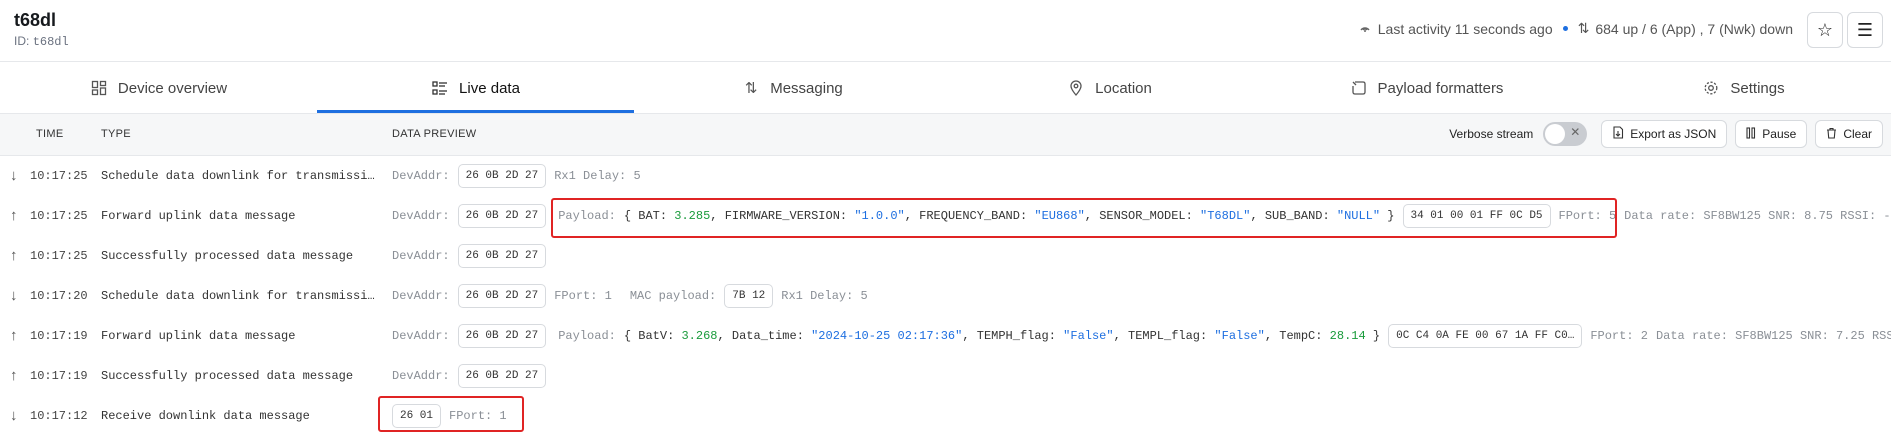  Describe the element at coordinates (1123, 88) in the screenshot. I see `tab-label: Location` at that location.